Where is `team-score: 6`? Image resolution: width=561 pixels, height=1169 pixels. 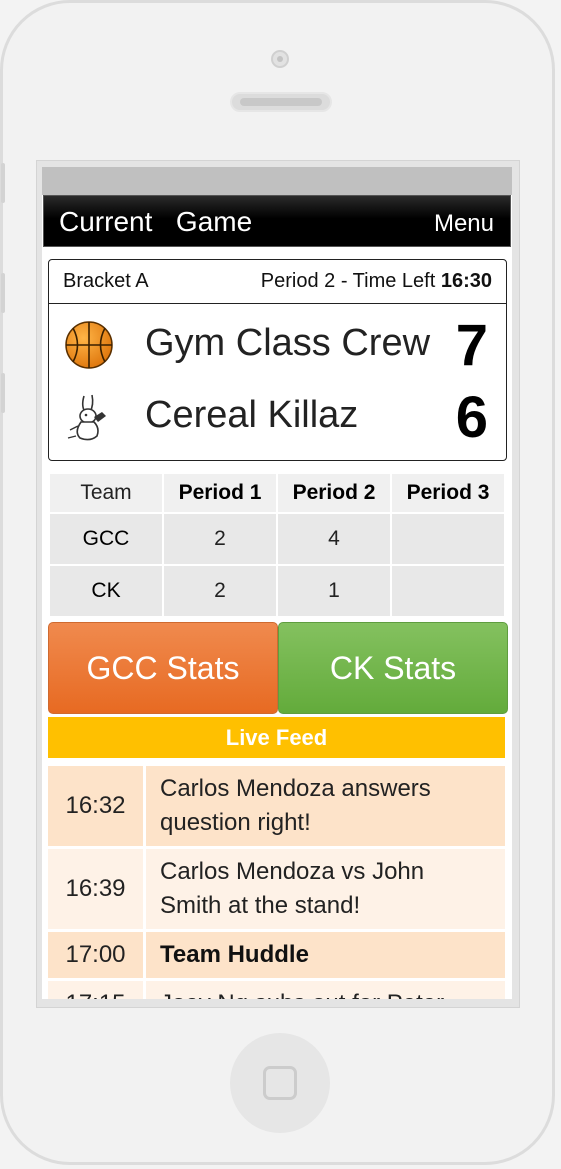
team-score: 6 is located at coordinates (471, 417).